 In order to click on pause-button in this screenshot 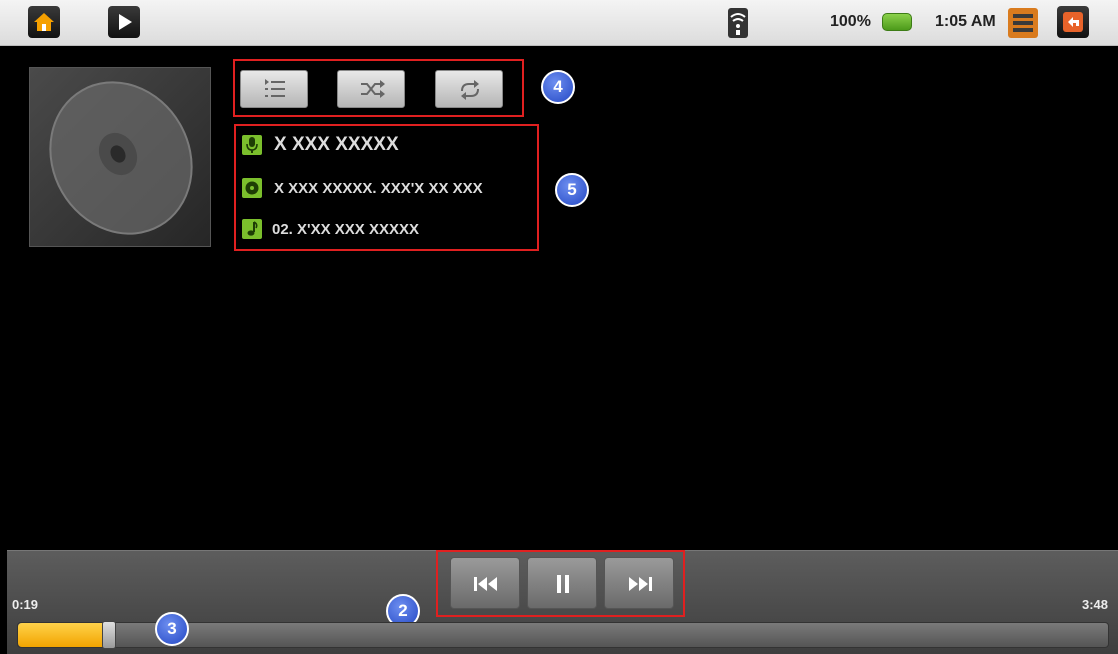, I will do `click(562, 583)`.